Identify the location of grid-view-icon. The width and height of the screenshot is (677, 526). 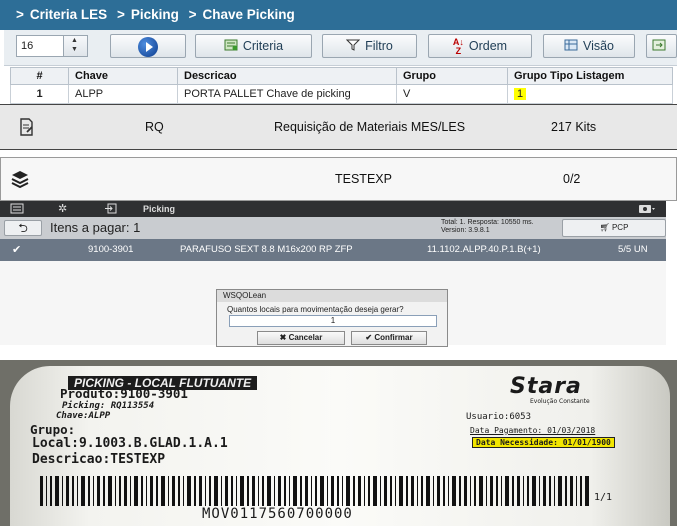
(571, 47).